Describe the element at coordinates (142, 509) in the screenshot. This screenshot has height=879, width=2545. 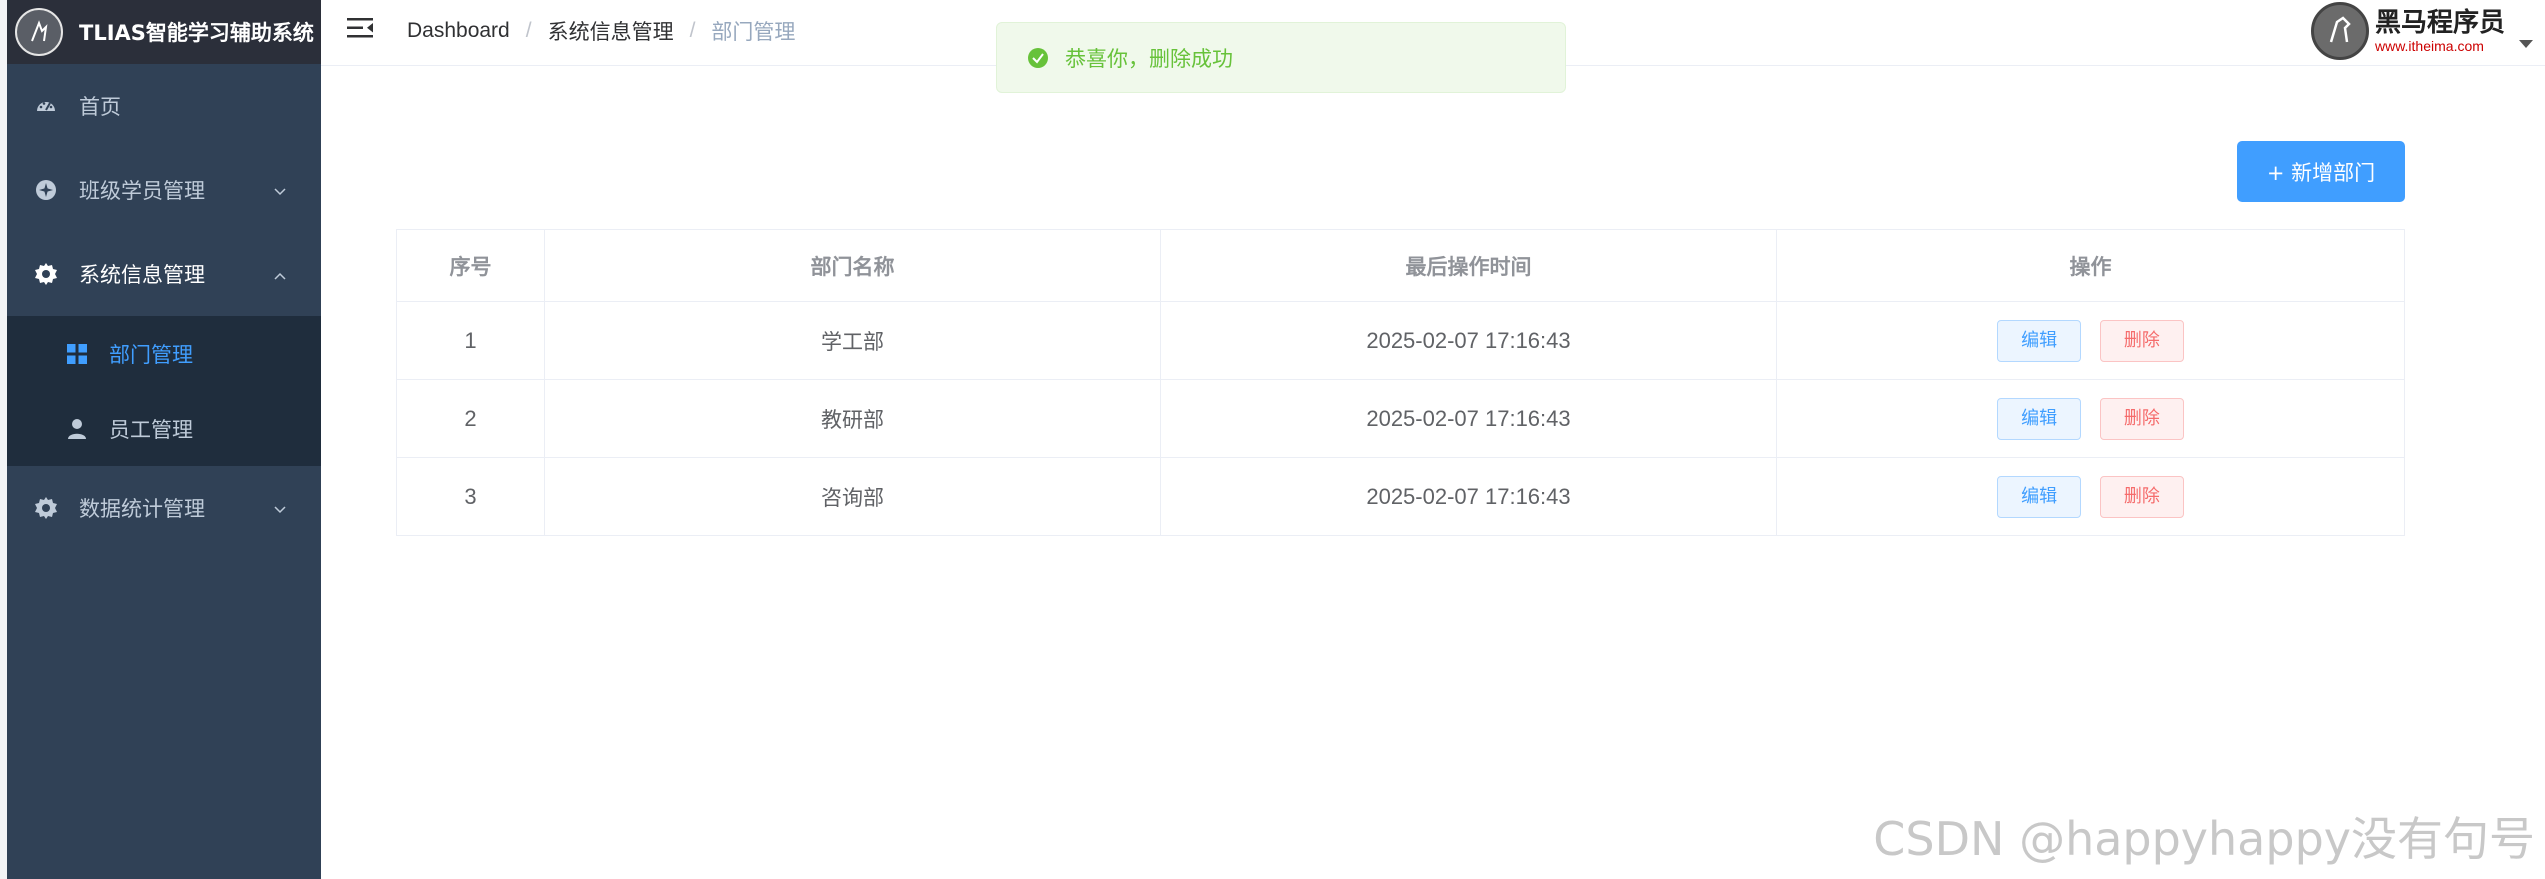
I see `sidebar-item-label: 数据统计管理` at that location.